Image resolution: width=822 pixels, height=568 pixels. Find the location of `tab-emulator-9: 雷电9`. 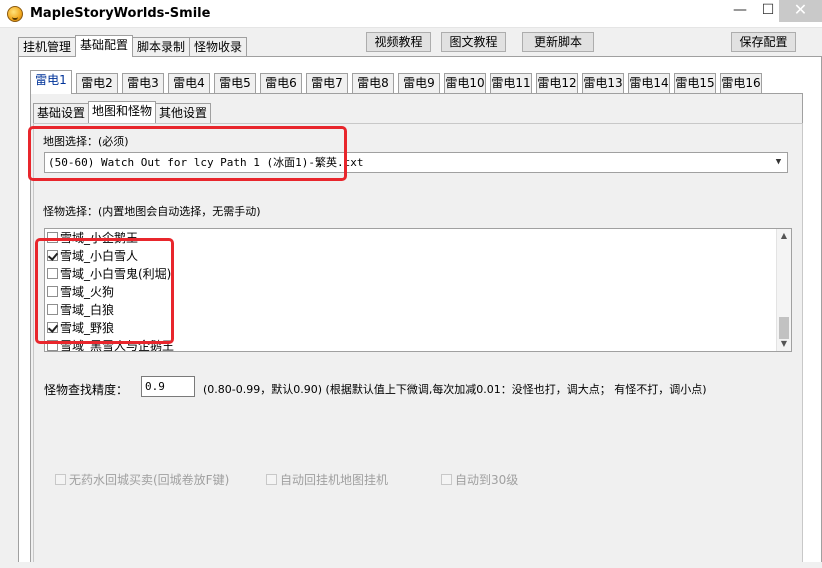

tab-emulator-9: 雷电9 is located at coordinates (419, 83).